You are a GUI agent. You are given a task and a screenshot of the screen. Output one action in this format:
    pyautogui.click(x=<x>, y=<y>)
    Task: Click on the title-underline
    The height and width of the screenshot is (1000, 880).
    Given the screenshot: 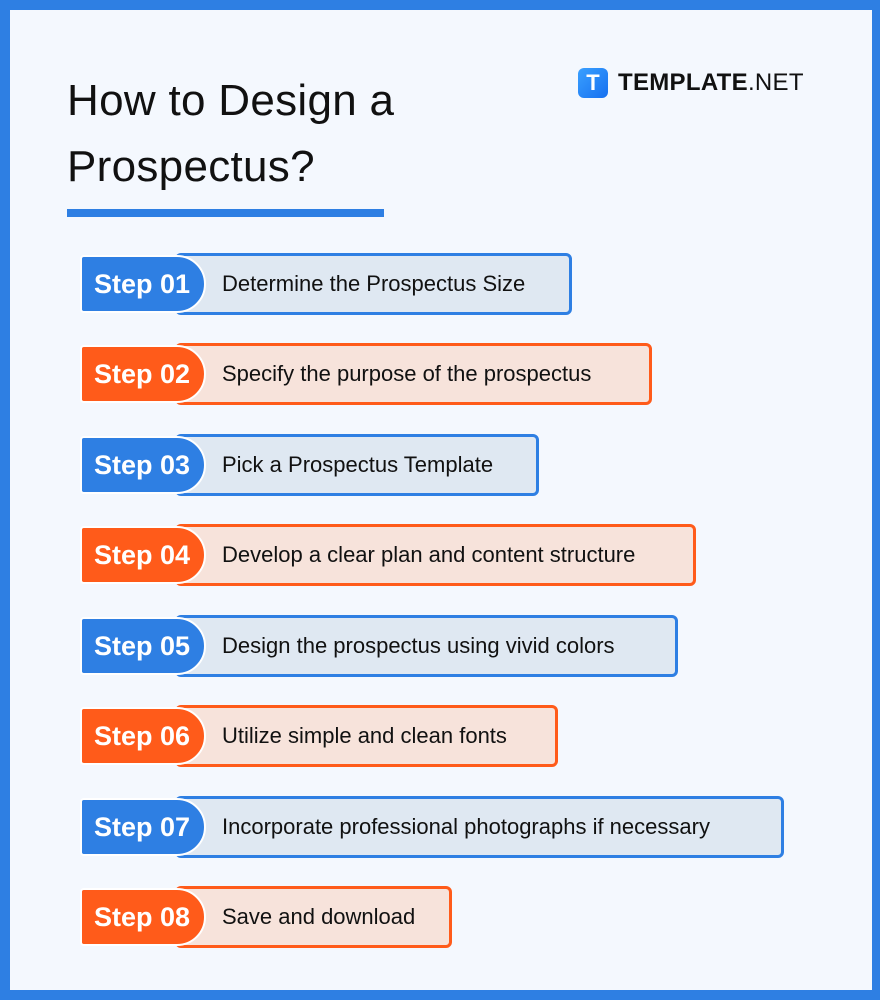 What is the action you would take?
    pyautogui.click(x=225, y=213)
    